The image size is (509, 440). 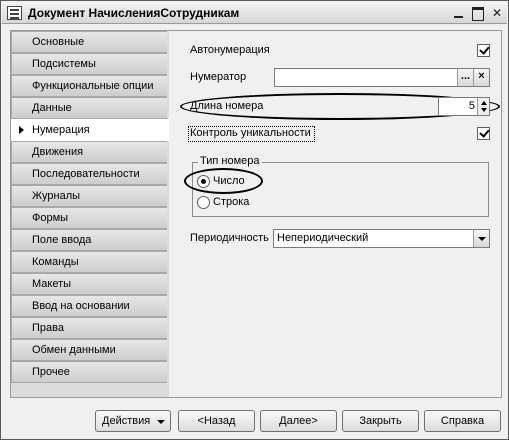 What do you see at coordinates (14, 13) in the screenshot?
I see `form-icon` at bounding box center [14, 13].